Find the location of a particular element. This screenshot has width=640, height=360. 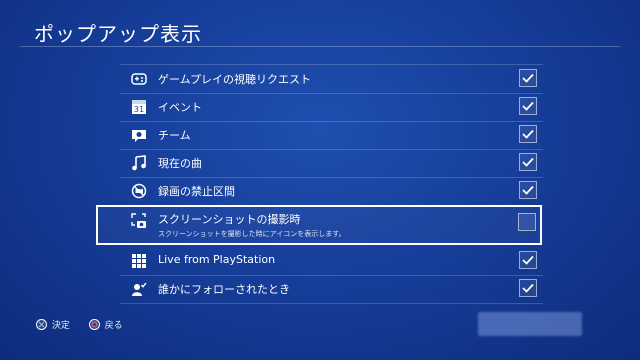

list-item-current-song: 現在の曲 is located at coordinates (331, 163).